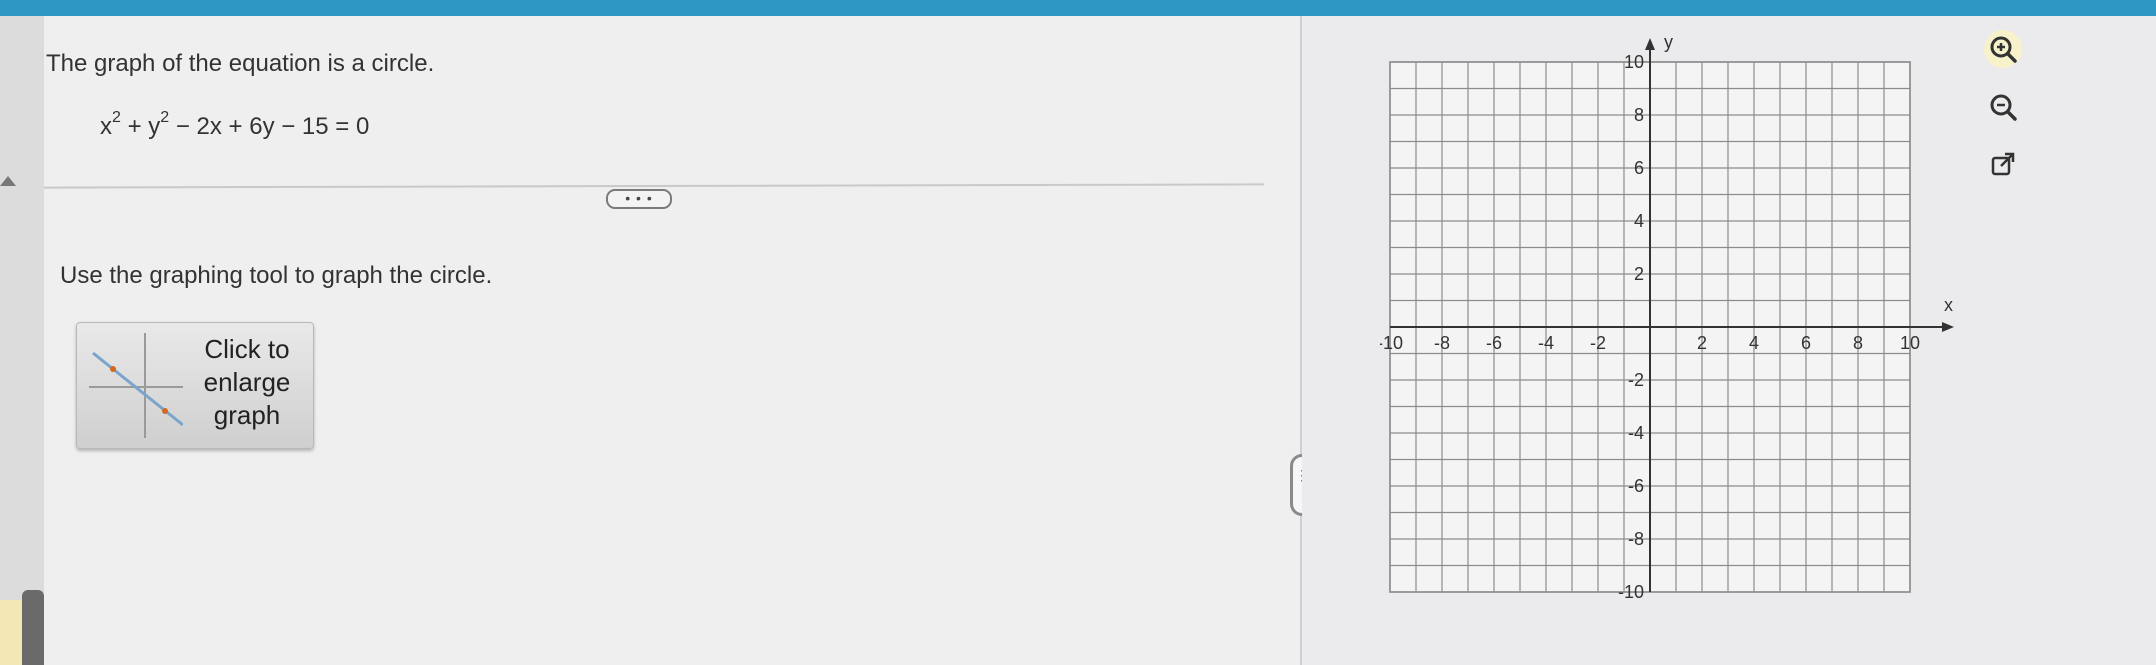 The image size is (2156, 665). What do you see at coordinates (1702, 343) in the screenshot?
I see `x-tick-label: 2` at bounding box center [1702, 343].